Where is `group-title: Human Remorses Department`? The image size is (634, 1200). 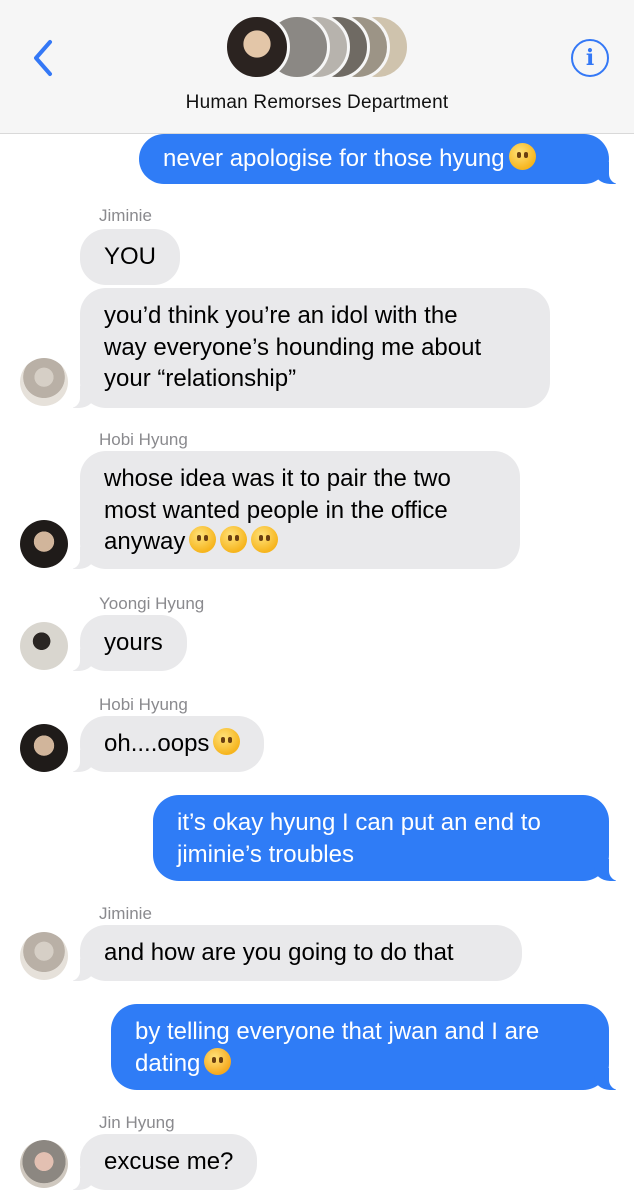
group-title: Human Remorses Department is located at coordinates (317, 103).